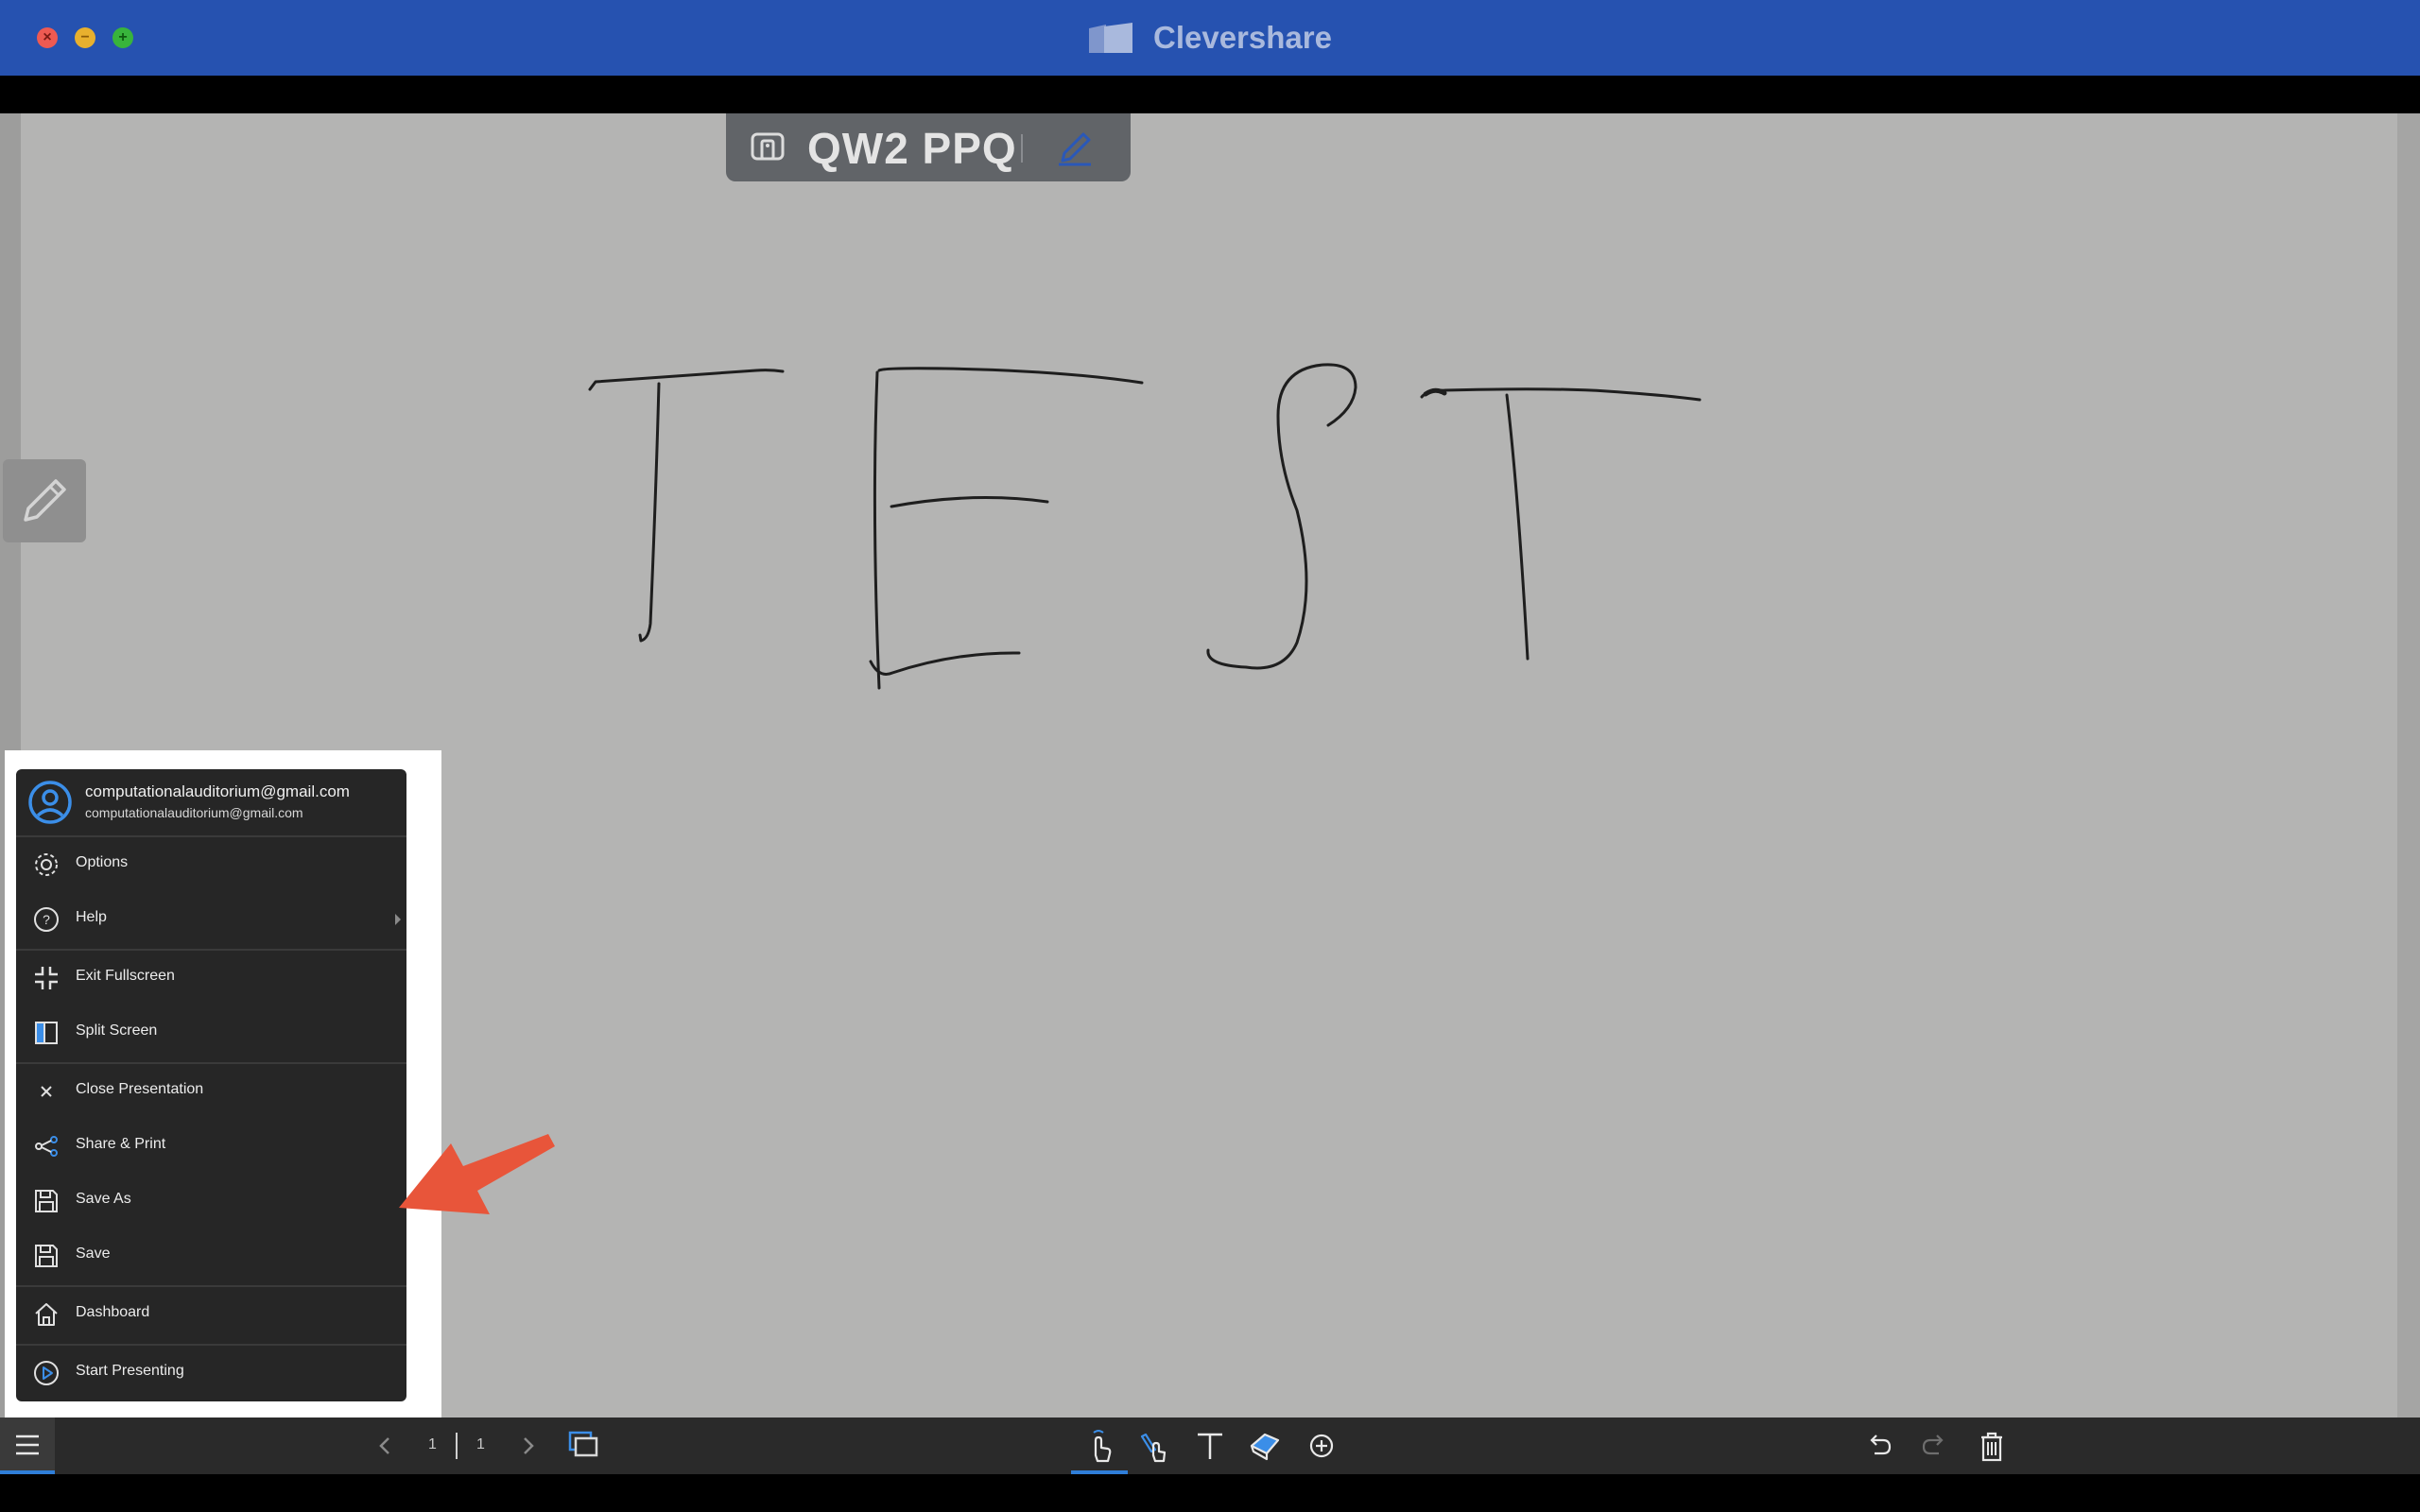 This screenshot has height=1512, width=2420. I want to click on add-icon, so click(1321, 1446).